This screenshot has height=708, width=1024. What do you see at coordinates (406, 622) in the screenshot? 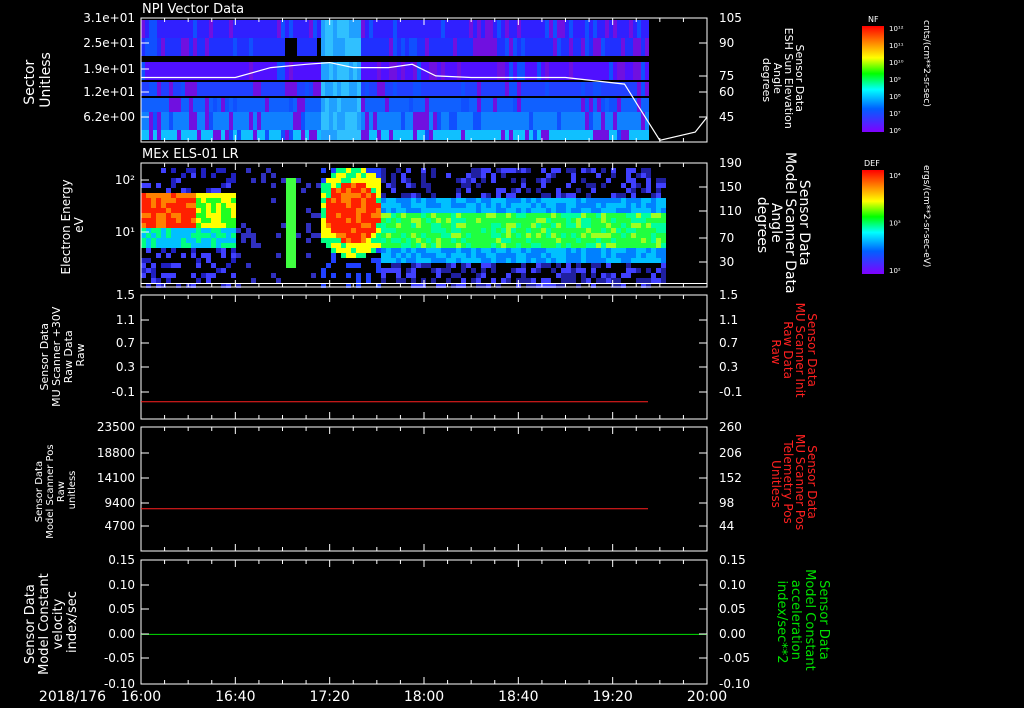
I see `left-ticks: 0.150.100.050.00-0.05-0.10` at bounding box center [406, 622].